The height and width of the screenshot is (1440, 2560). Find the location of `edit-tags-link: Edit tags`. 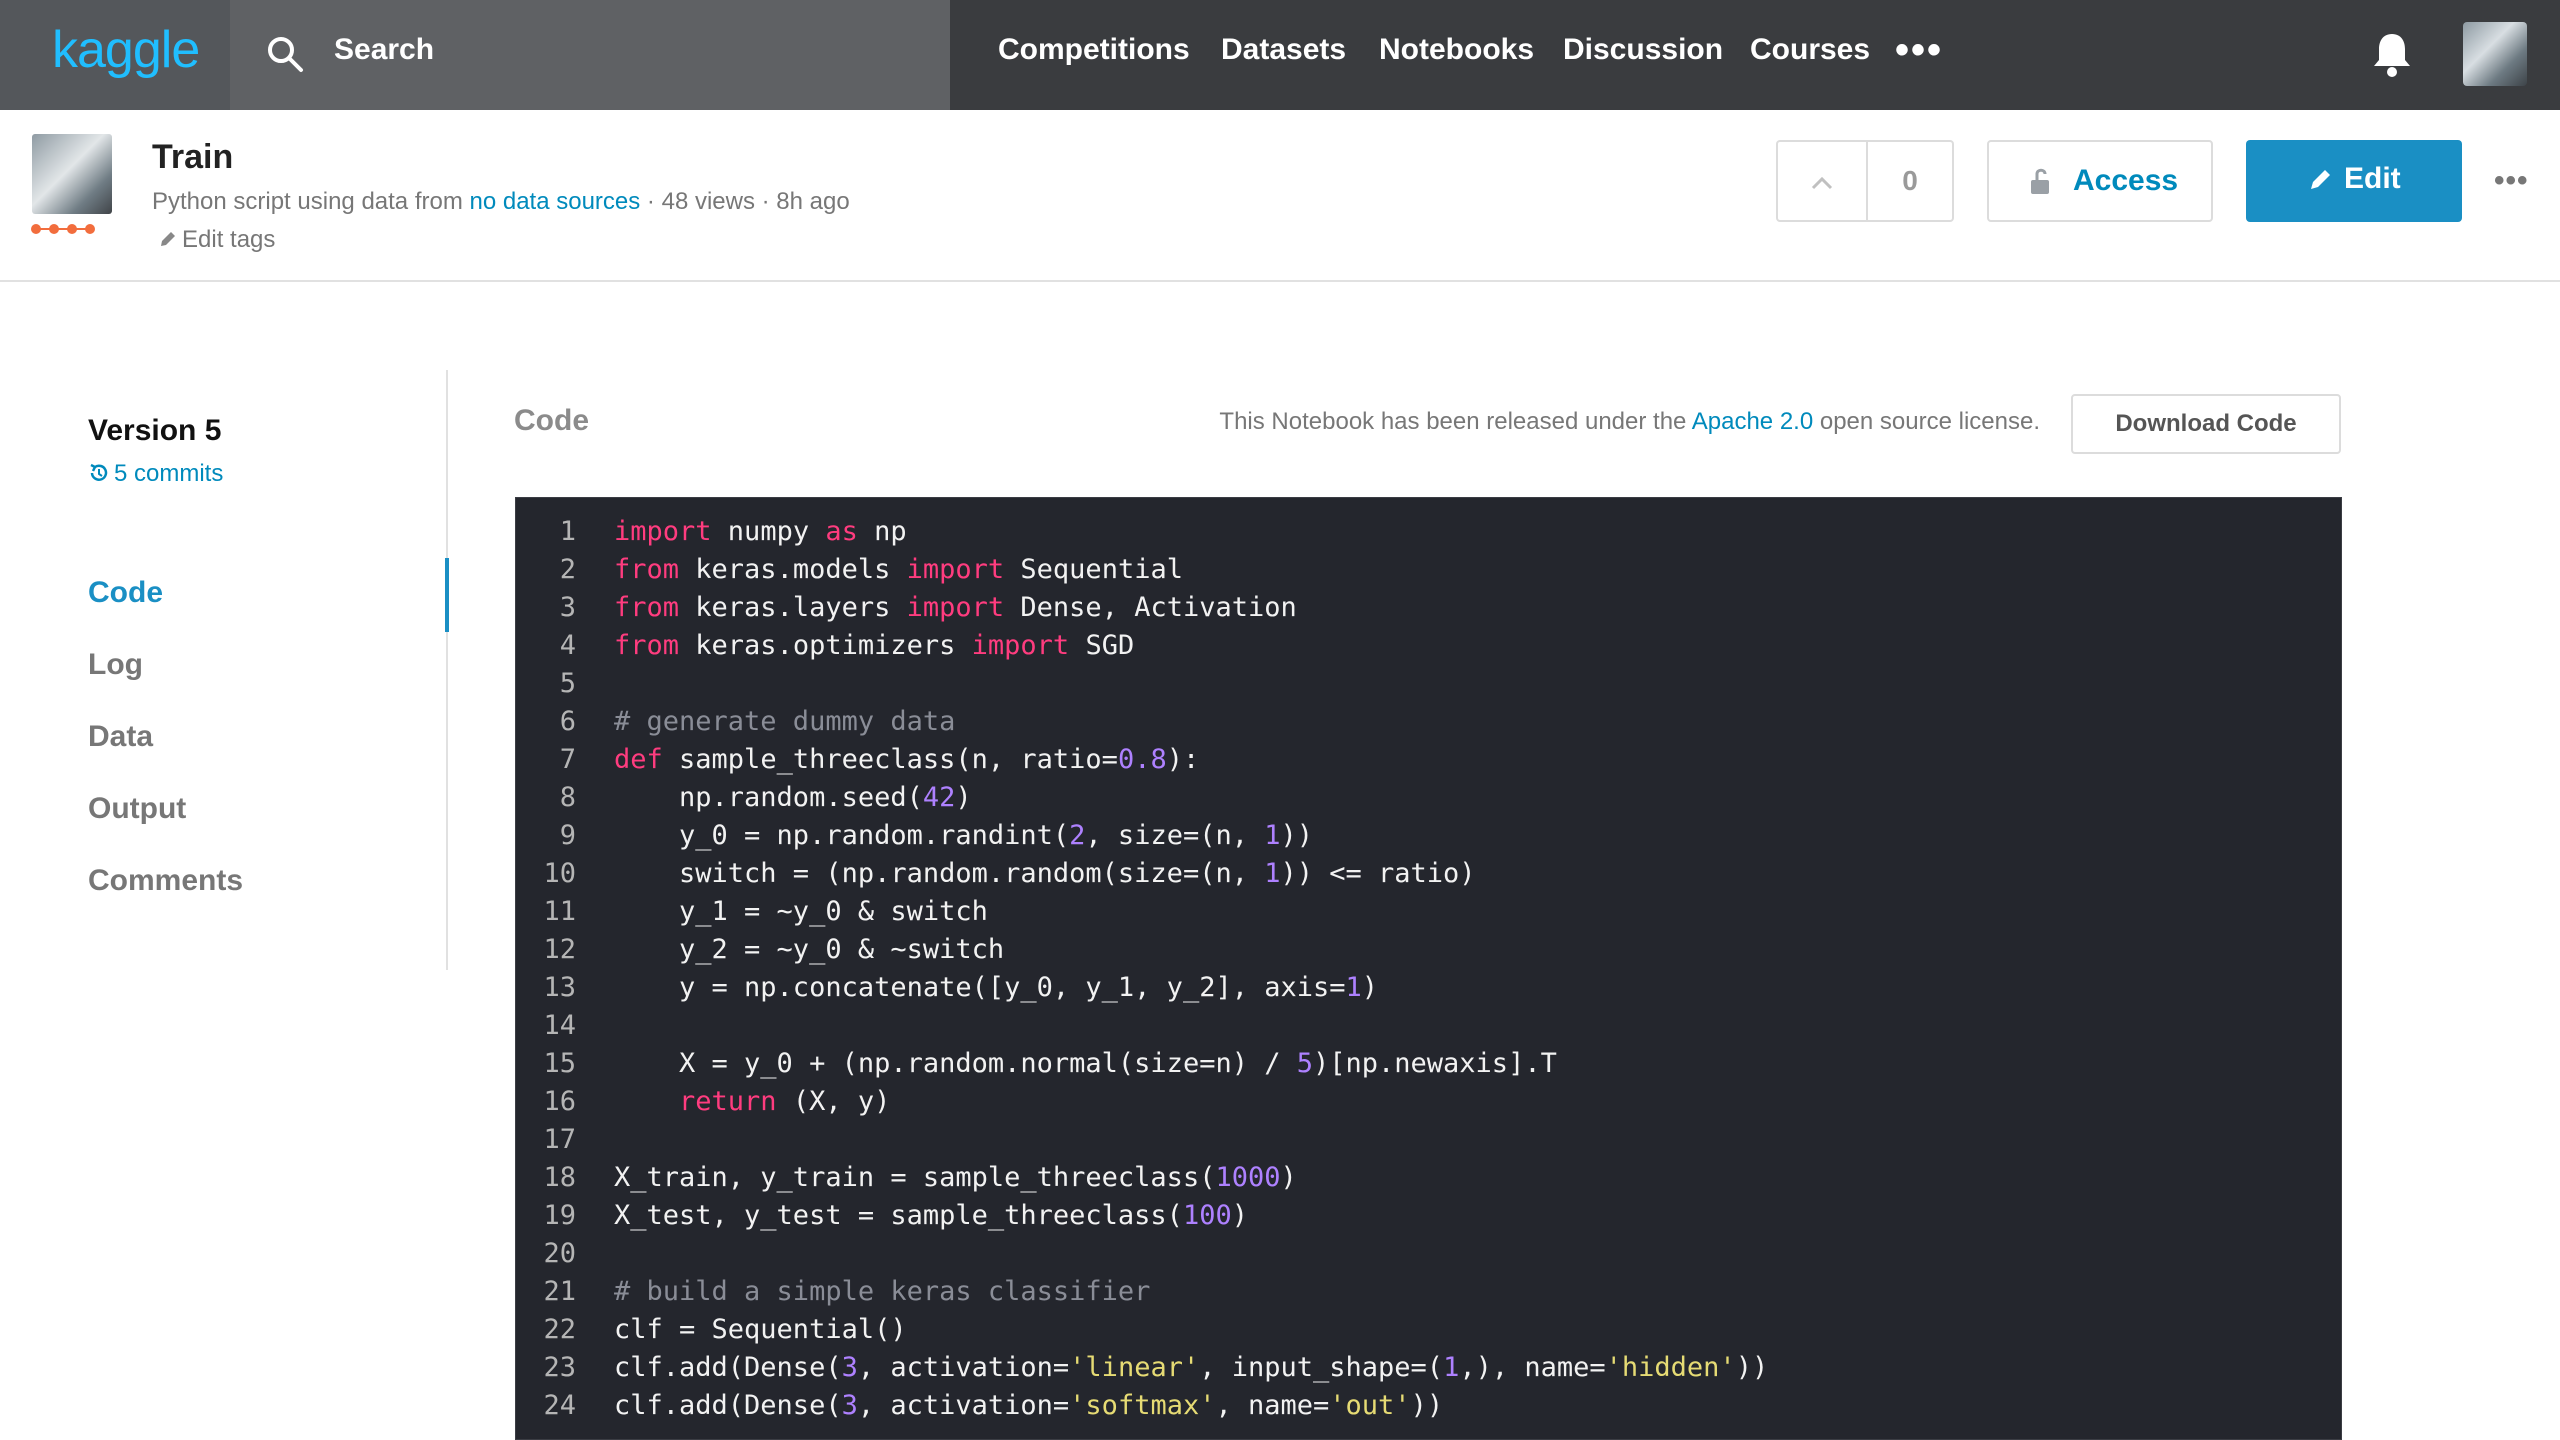

edit-tags-link: Edit tags is located at coordinates (216, 240).